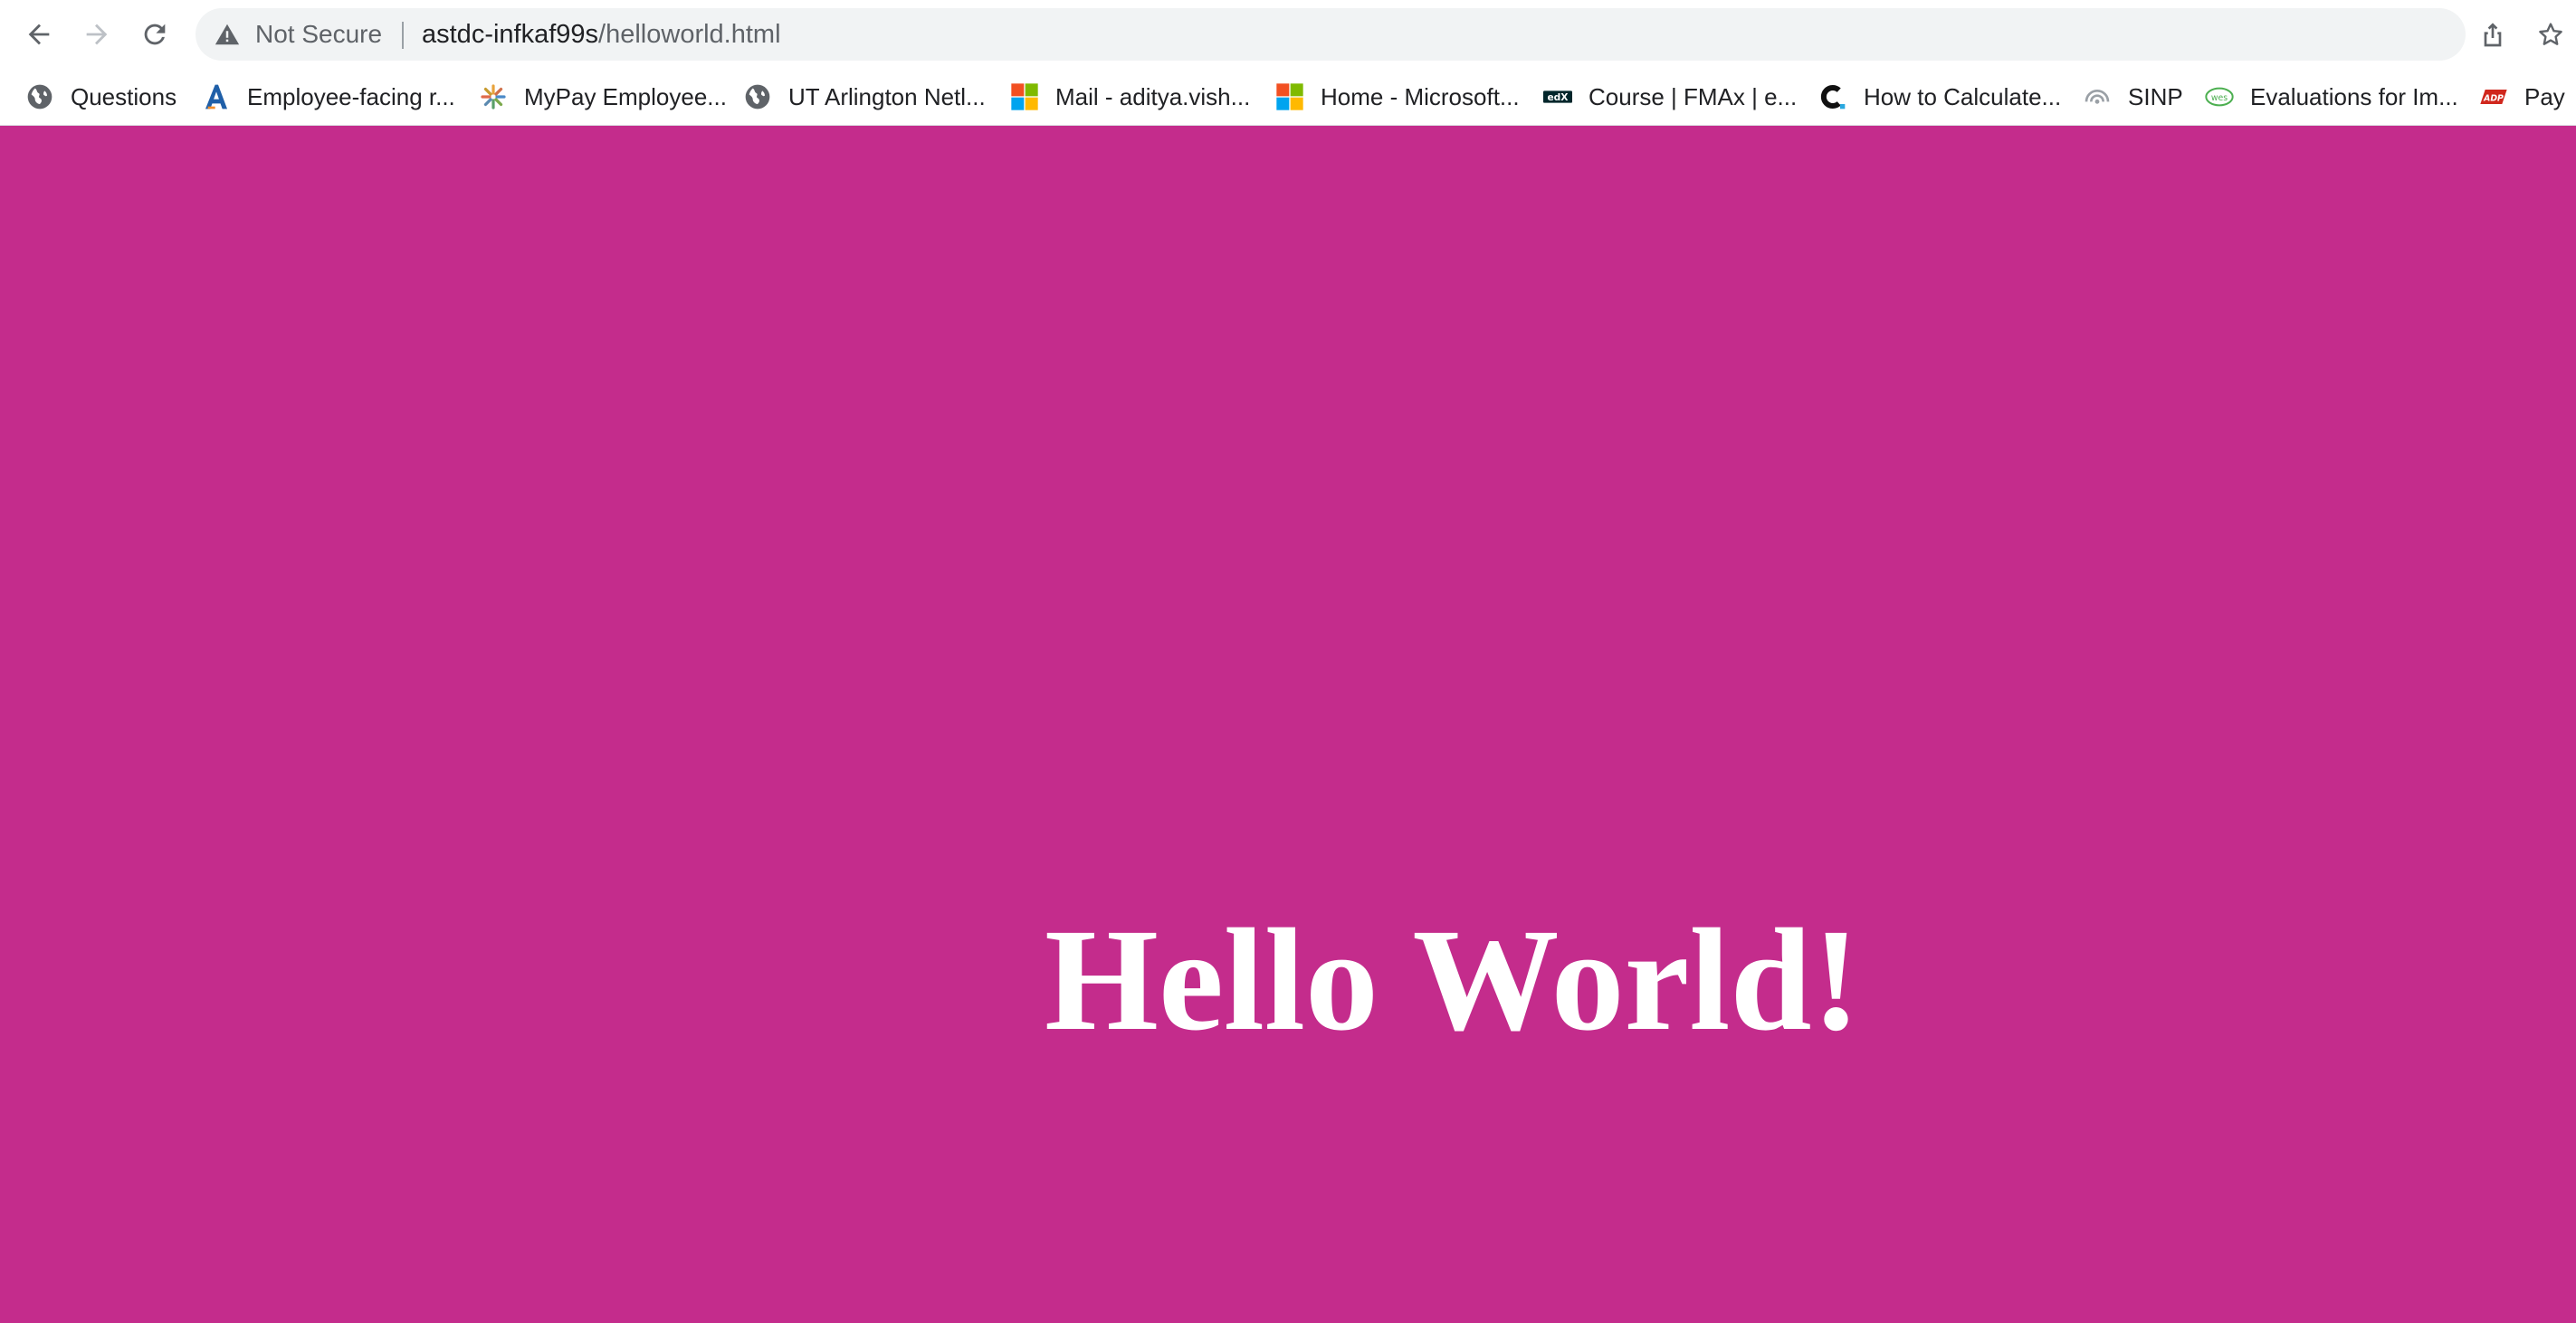 This screenshot has width=2576, height=1323. Describe the element at coordinates (689, 34) in the screenshot. I see `url-path: /helloworld.html` at that location.